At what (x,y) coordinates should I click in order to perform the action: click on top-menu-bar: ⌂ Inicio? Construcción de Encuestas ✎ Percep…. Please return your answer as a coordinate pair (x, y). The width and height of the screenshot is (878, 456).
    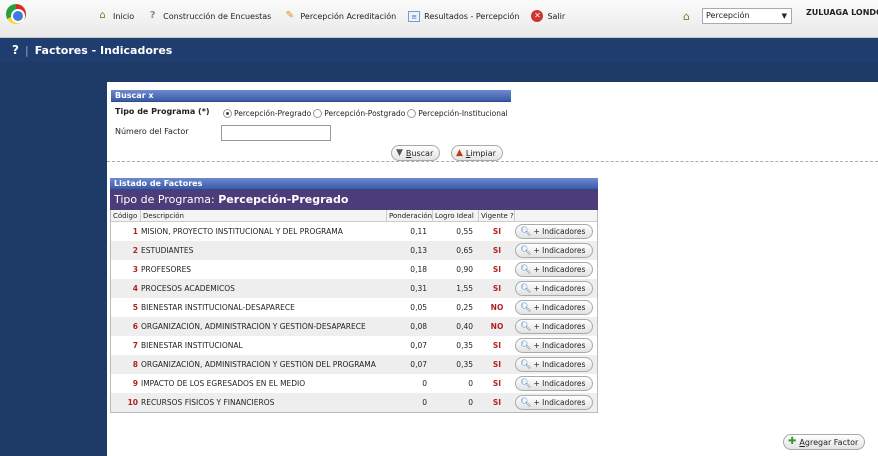
    Looking at the image, I should click on (439, 19).